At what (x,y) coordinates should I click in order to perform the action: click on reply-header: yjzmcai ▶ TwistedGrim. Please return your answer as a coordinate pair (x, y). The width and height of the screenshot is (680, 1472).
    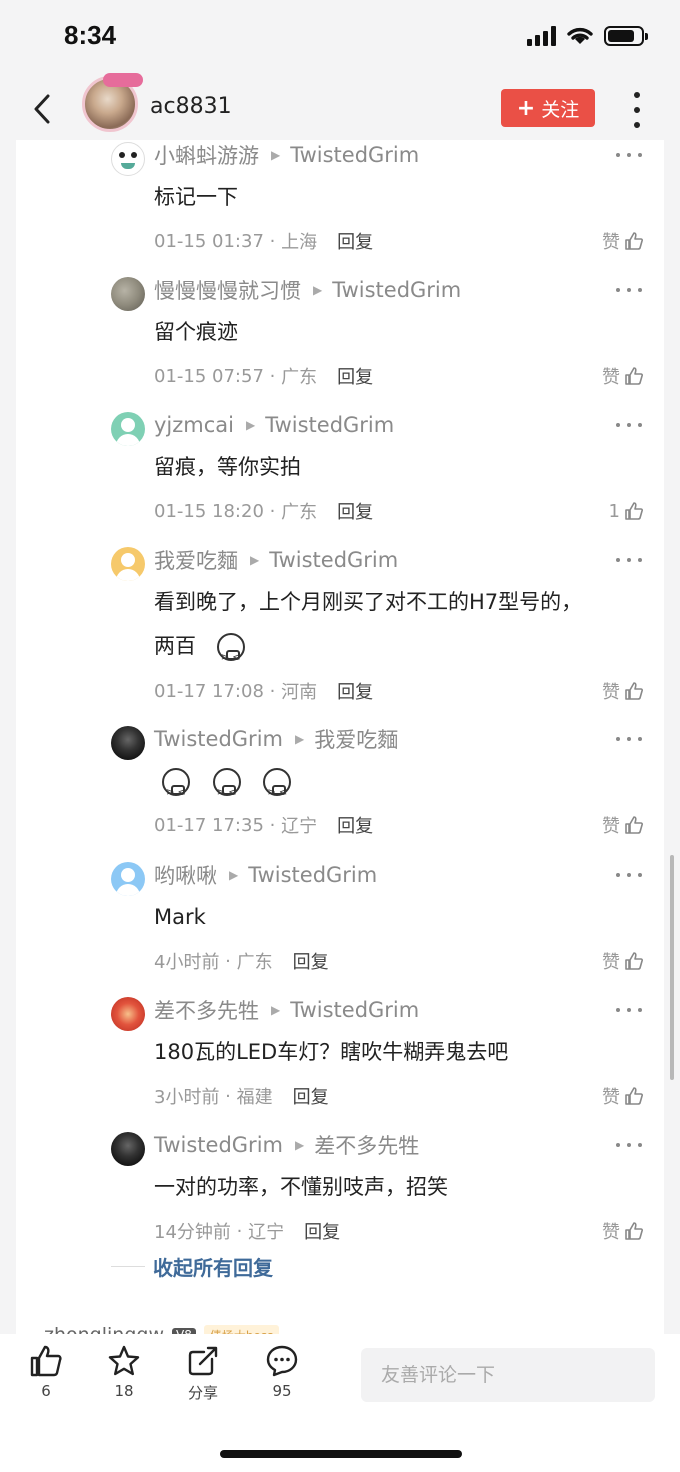
    Looking at the image, I should click on (274, 425).